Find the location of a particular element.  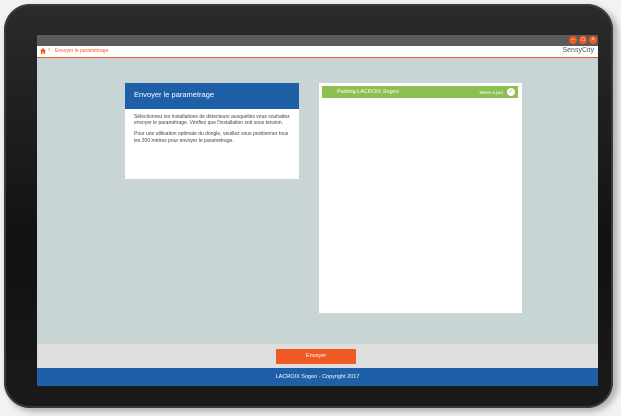

send-button: Envoyer is located at coordinates (316, 356).